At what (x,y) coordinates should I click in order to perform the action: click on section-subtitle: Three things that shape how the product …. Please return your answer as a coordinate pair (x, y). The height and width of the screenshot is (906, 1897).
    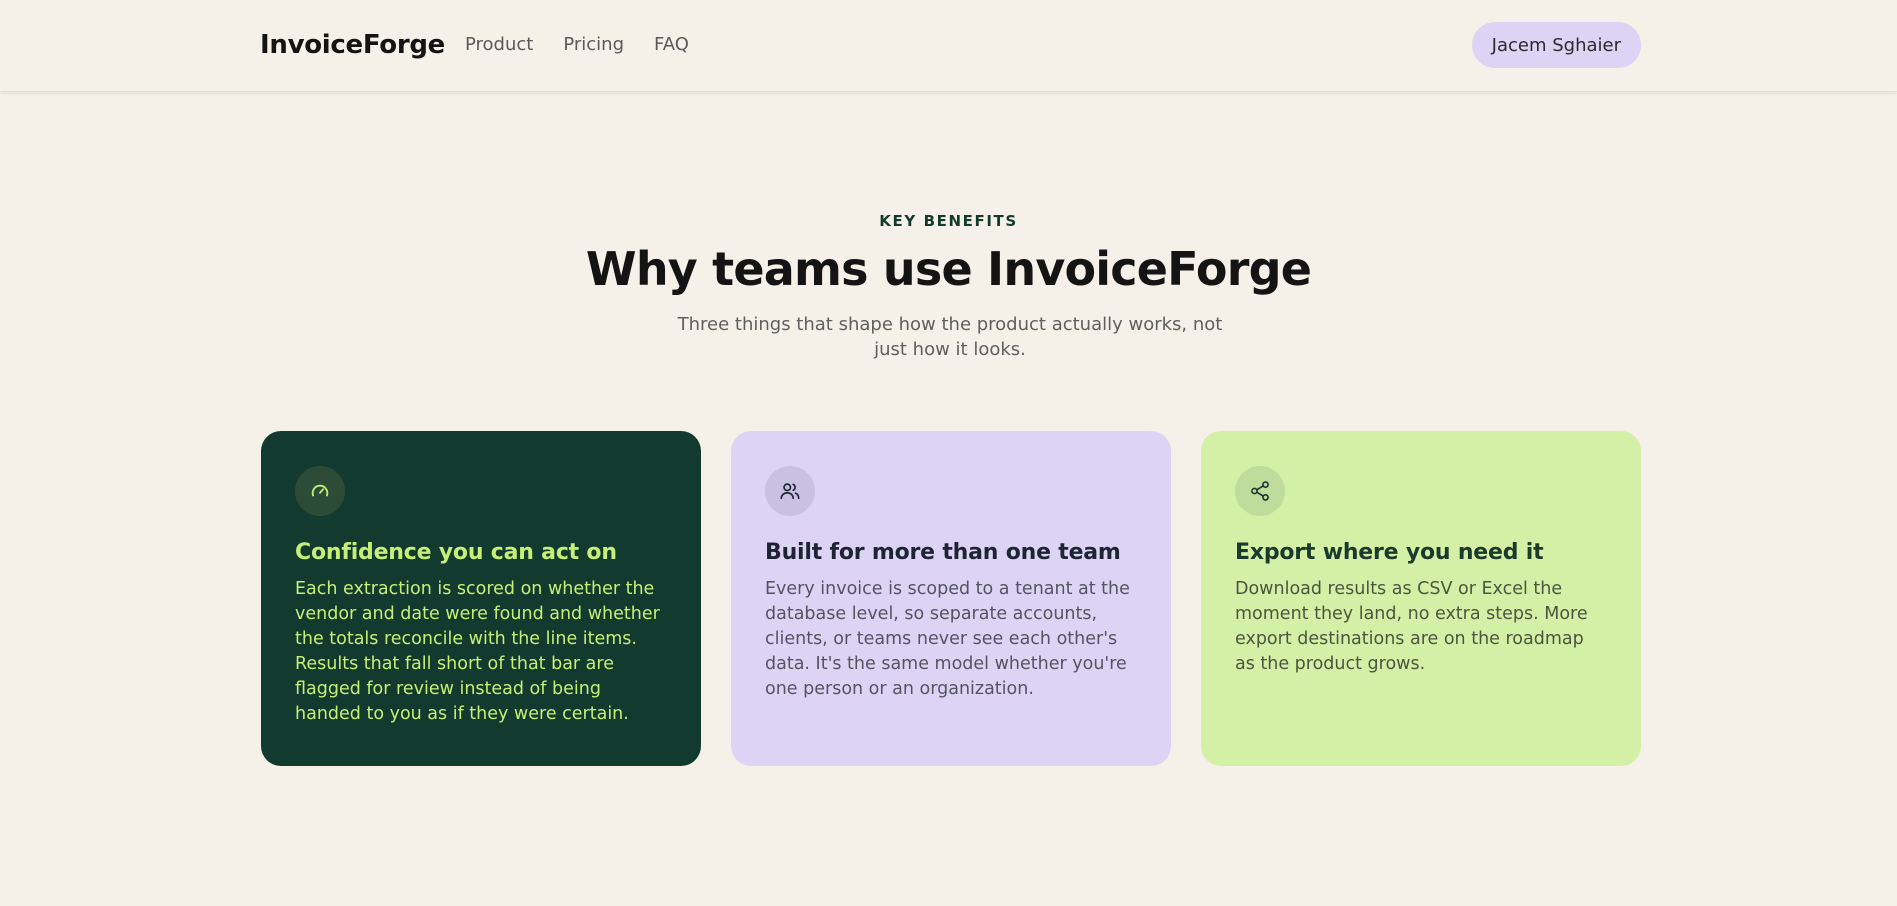
    Looking at the image, I should click on (950, 337).